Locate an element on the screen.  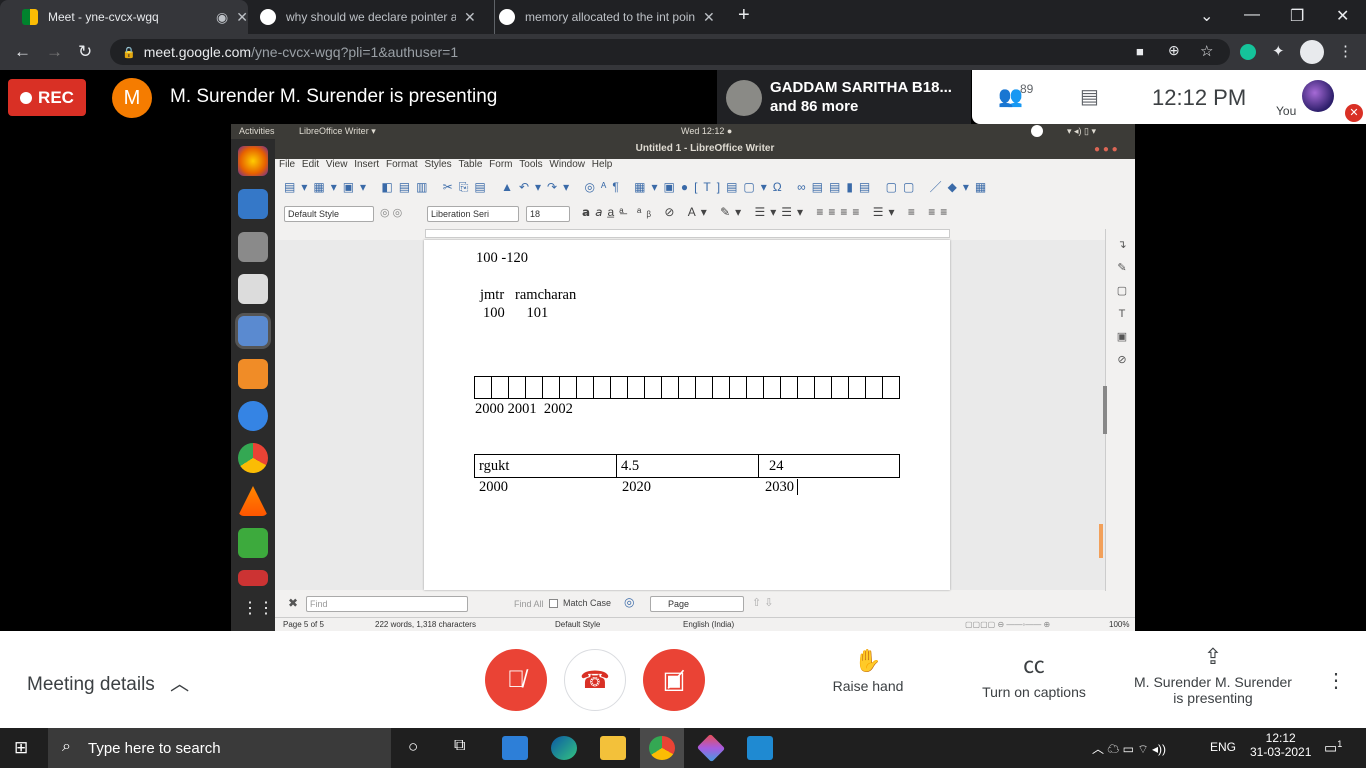
leave-call-button: ☎ is located at coordinates (595, 680).